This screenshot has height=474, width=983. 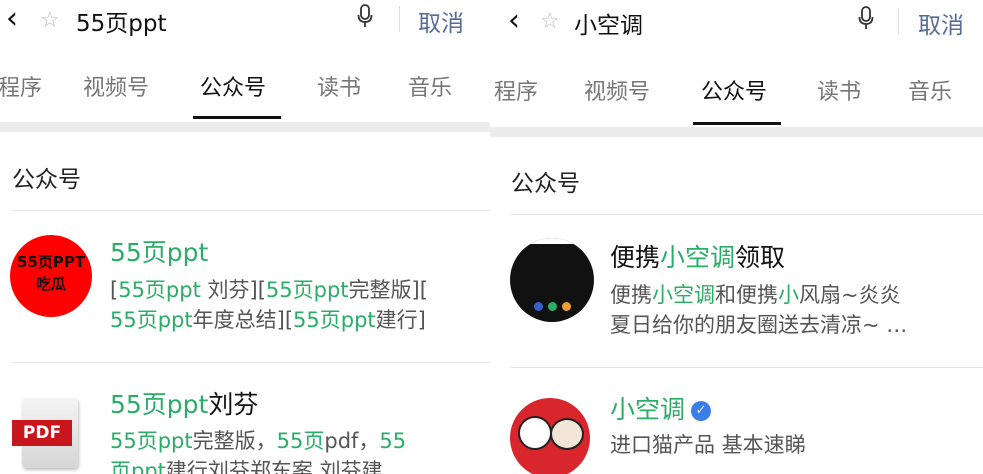 I want to click on title-text: 领取, so click(x=760, y=257).